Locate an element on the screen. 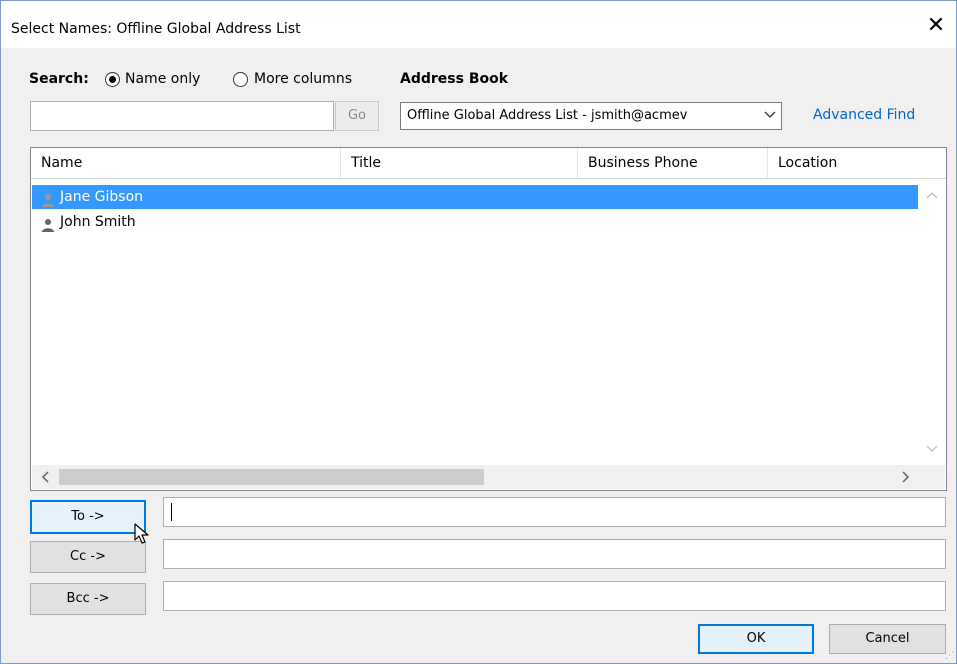 The image size is (957, 664). list-item-name: Jane Gibson is located at coordinates (102, 197).